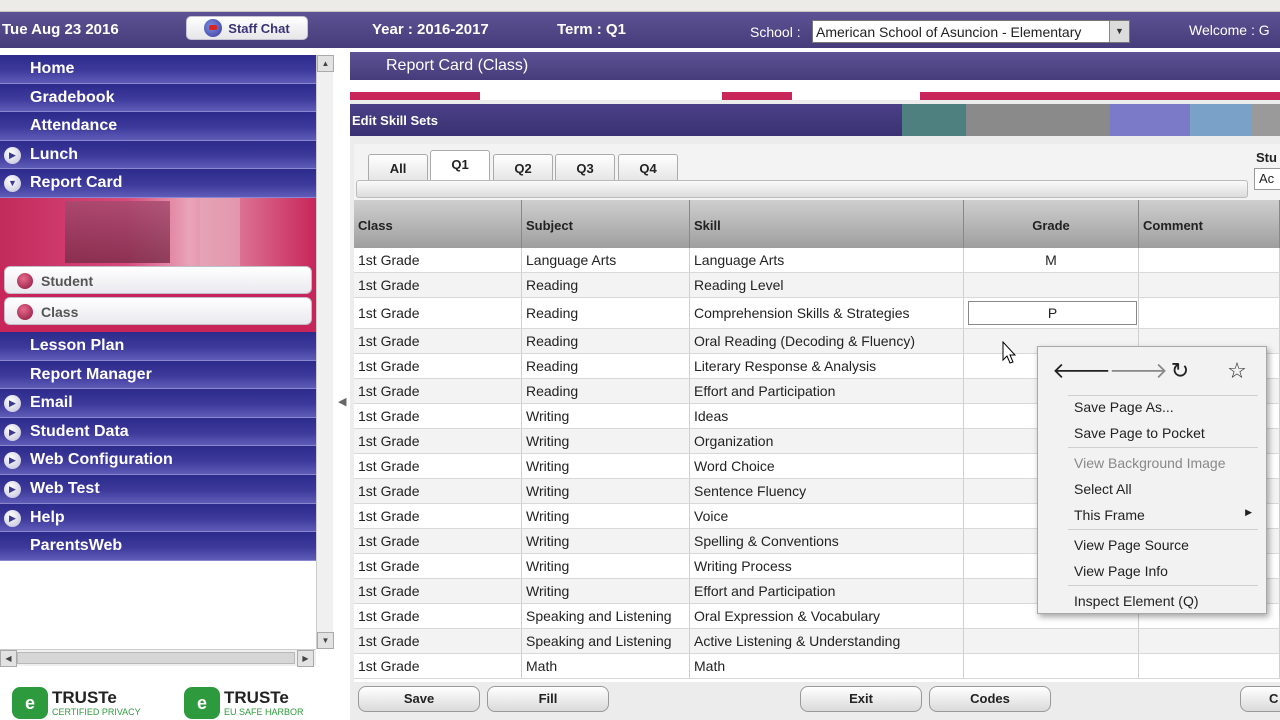 The image size is (1280, 720). I want to click on column-header-skill: Skill, so click(827, 224).